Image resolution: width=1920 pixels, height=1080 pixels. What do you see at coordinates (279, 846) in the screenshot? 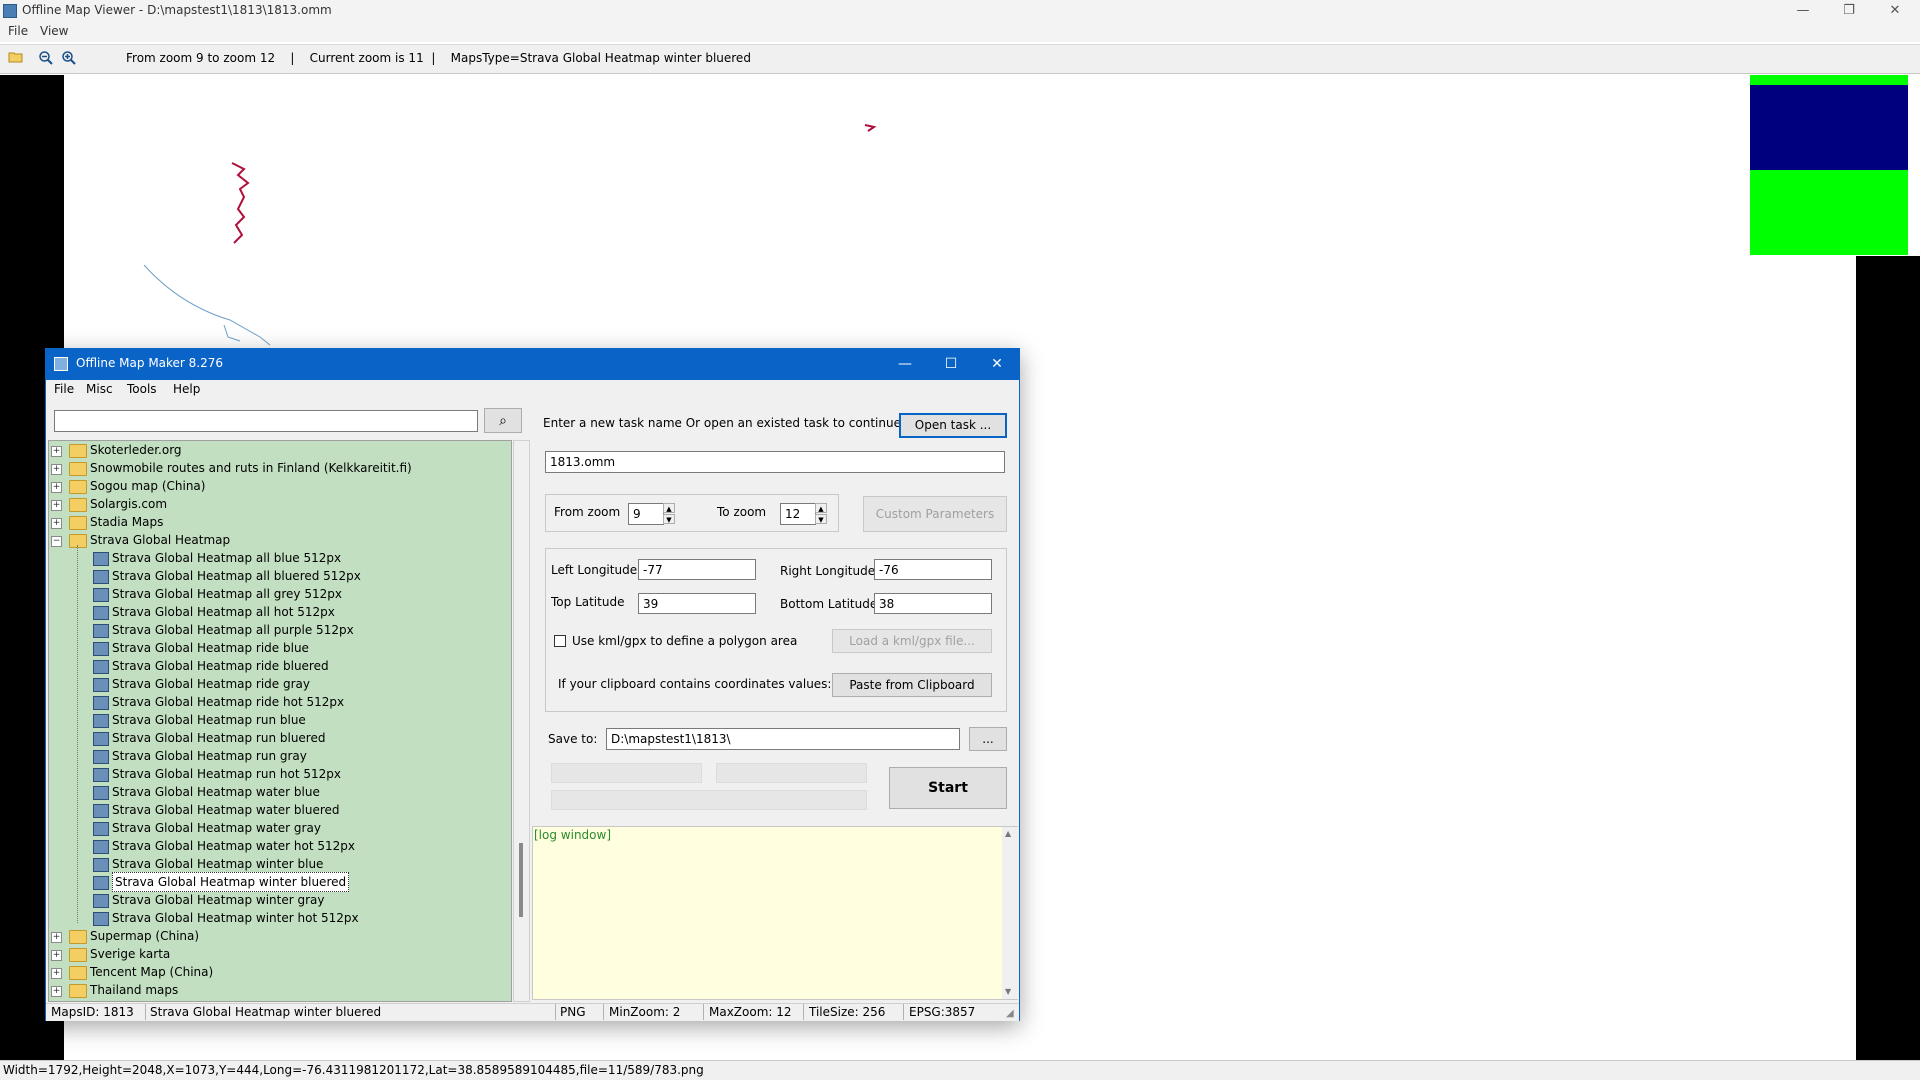
I see `tree-map-item: Strava Global Heatmap water hot 512px` at bounding box center [279, 846].